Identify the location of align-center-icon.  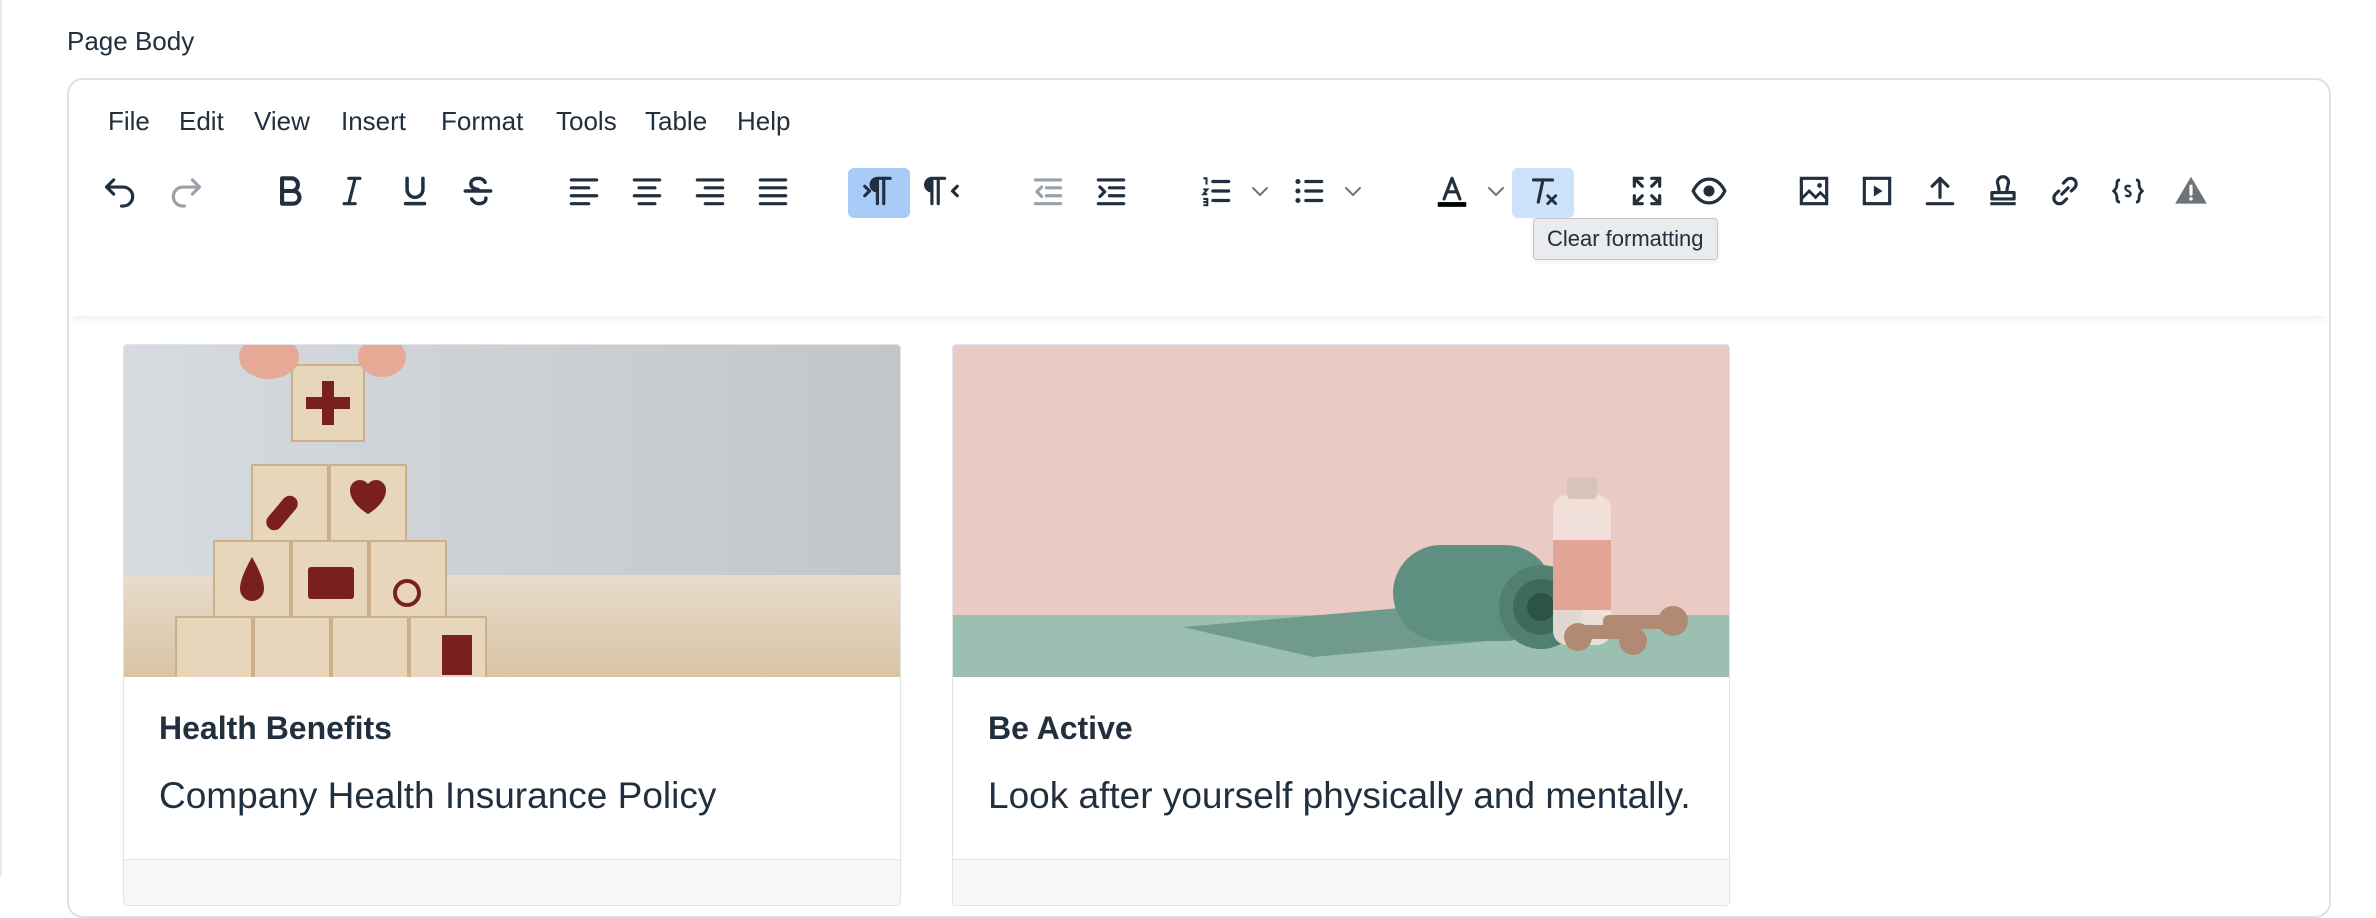
(647, 193).